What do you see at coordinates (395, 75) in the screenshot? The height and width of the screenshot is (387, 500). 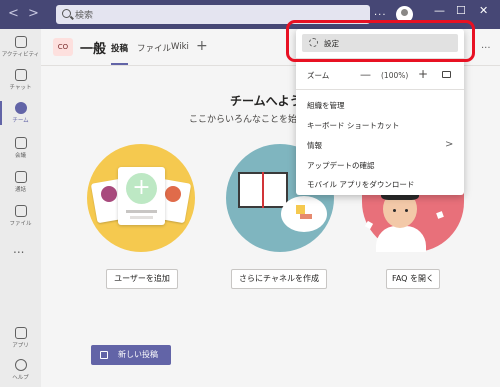 I see `zoom-level: (100%)` at bounding box center [395, 75].